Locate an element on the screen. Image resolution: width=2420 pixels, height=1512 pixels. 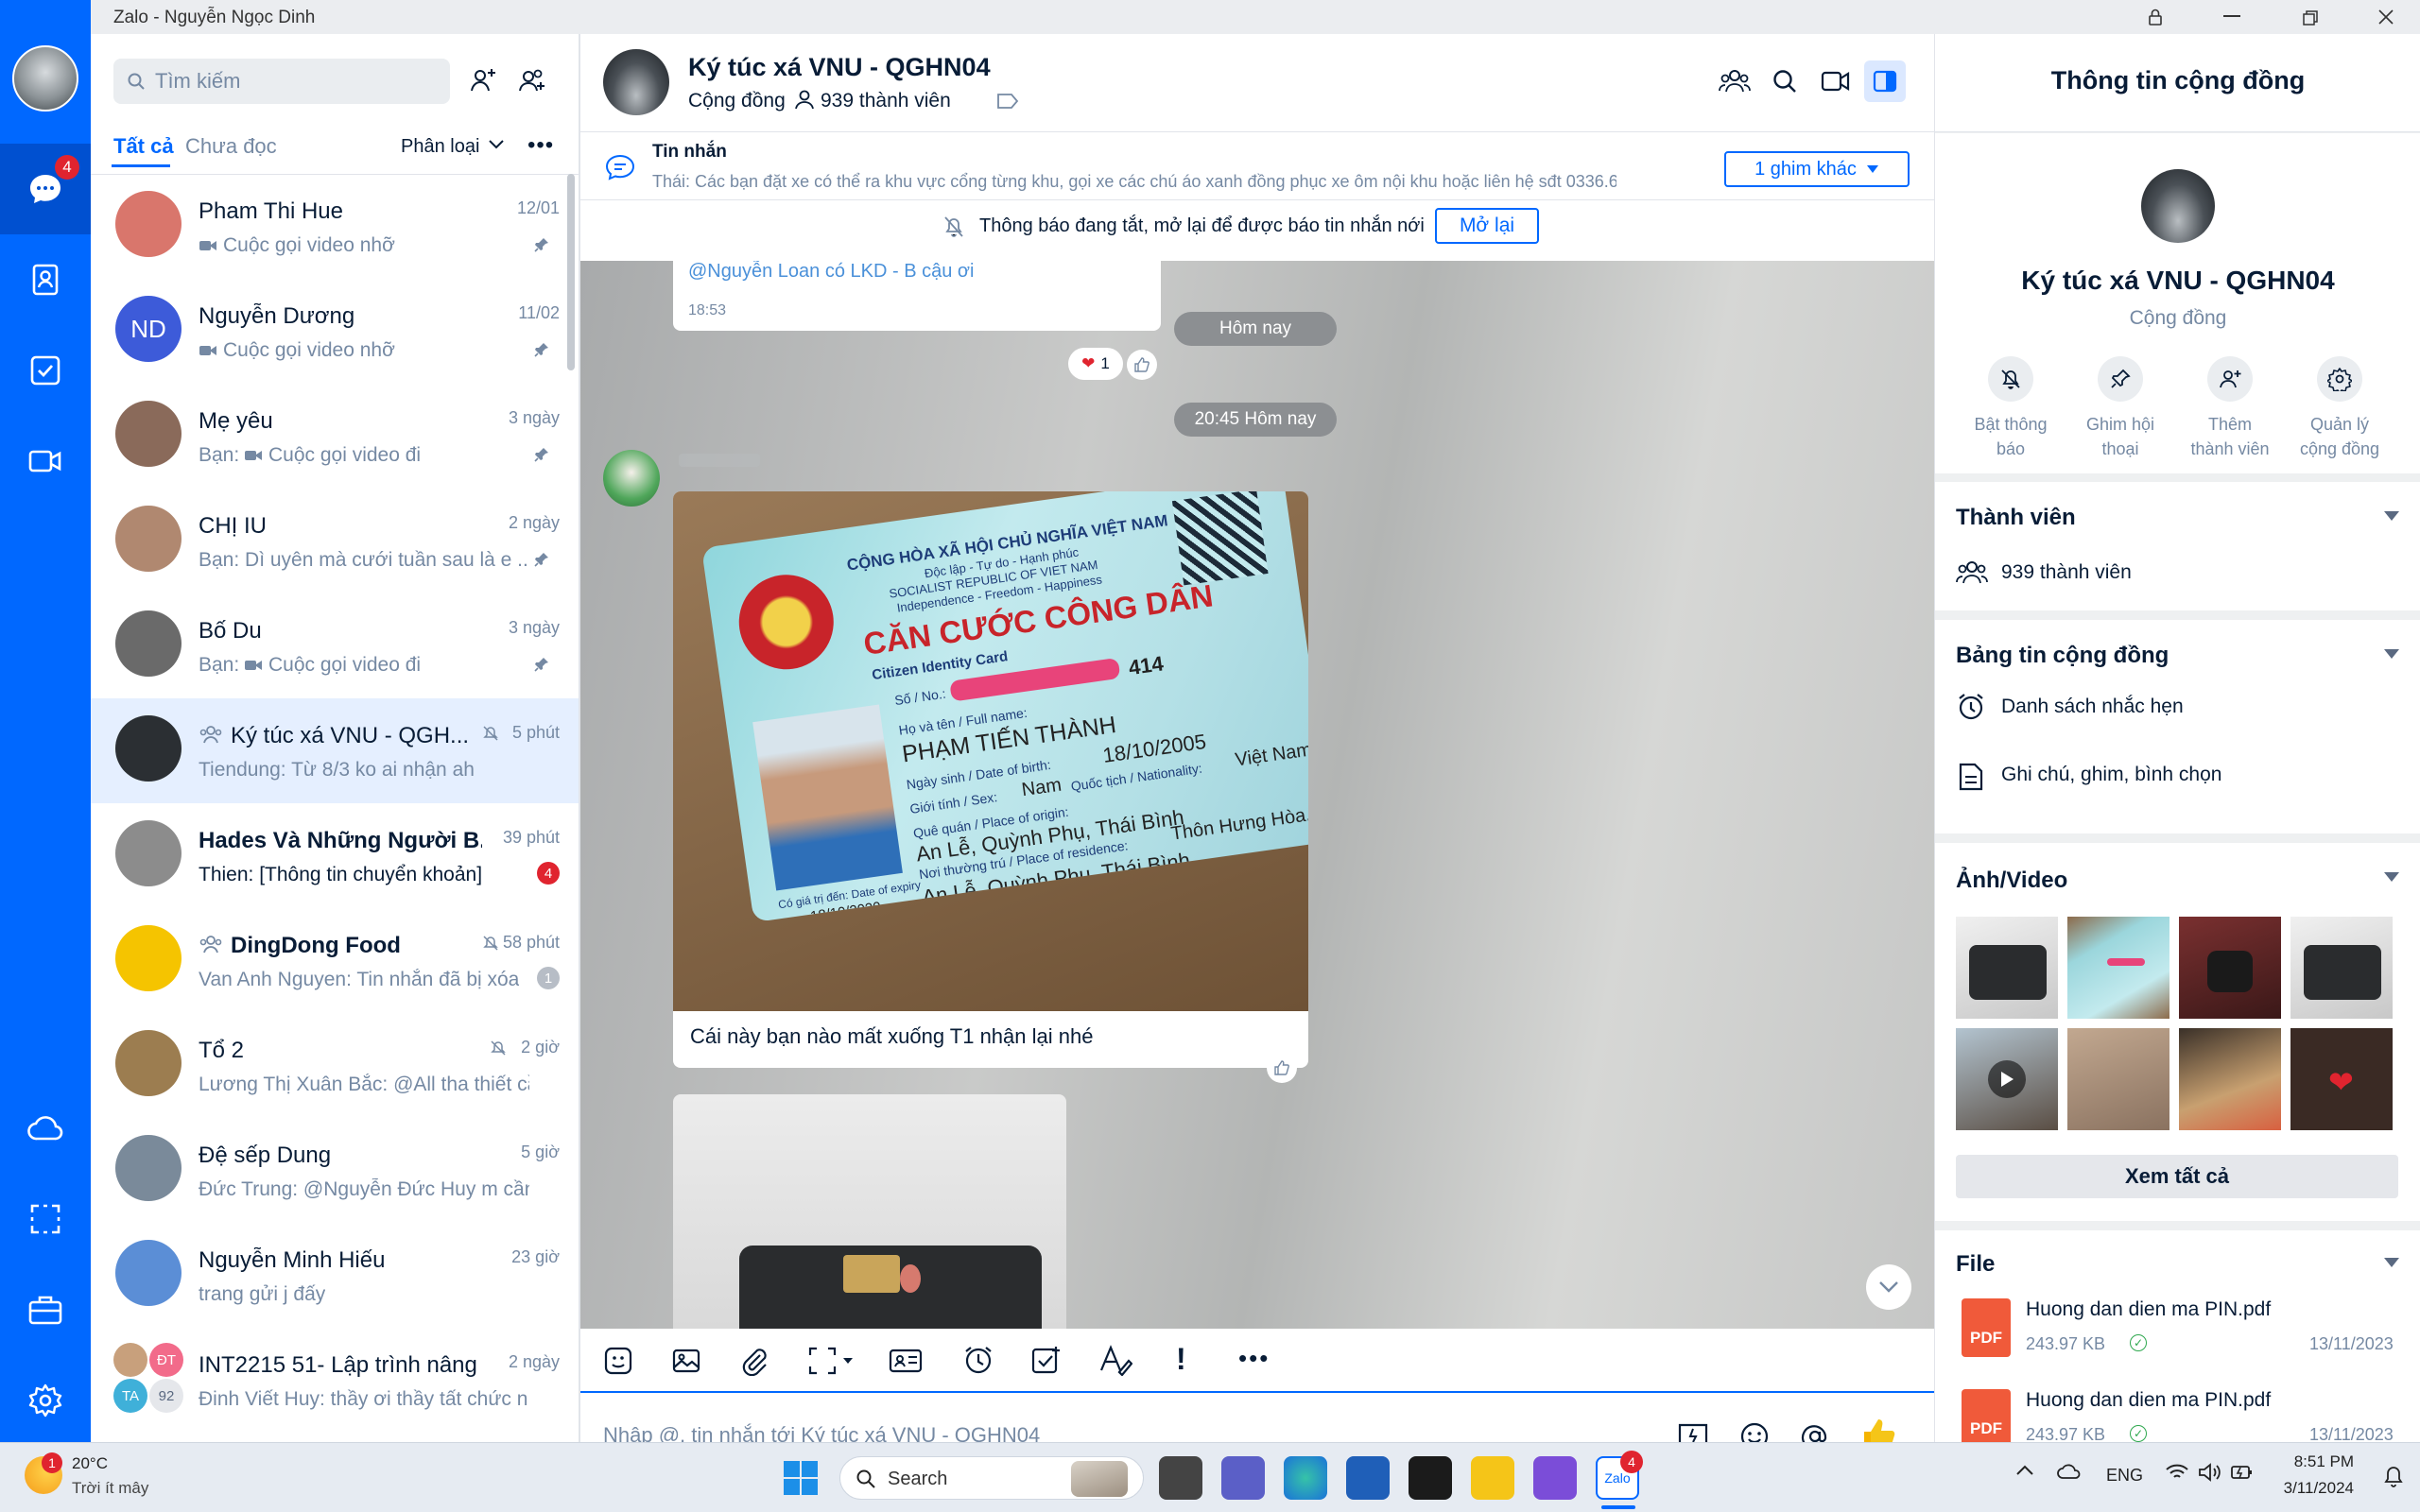
add-members-action: Thêm thành viên is located at coordinates (2230, 413).